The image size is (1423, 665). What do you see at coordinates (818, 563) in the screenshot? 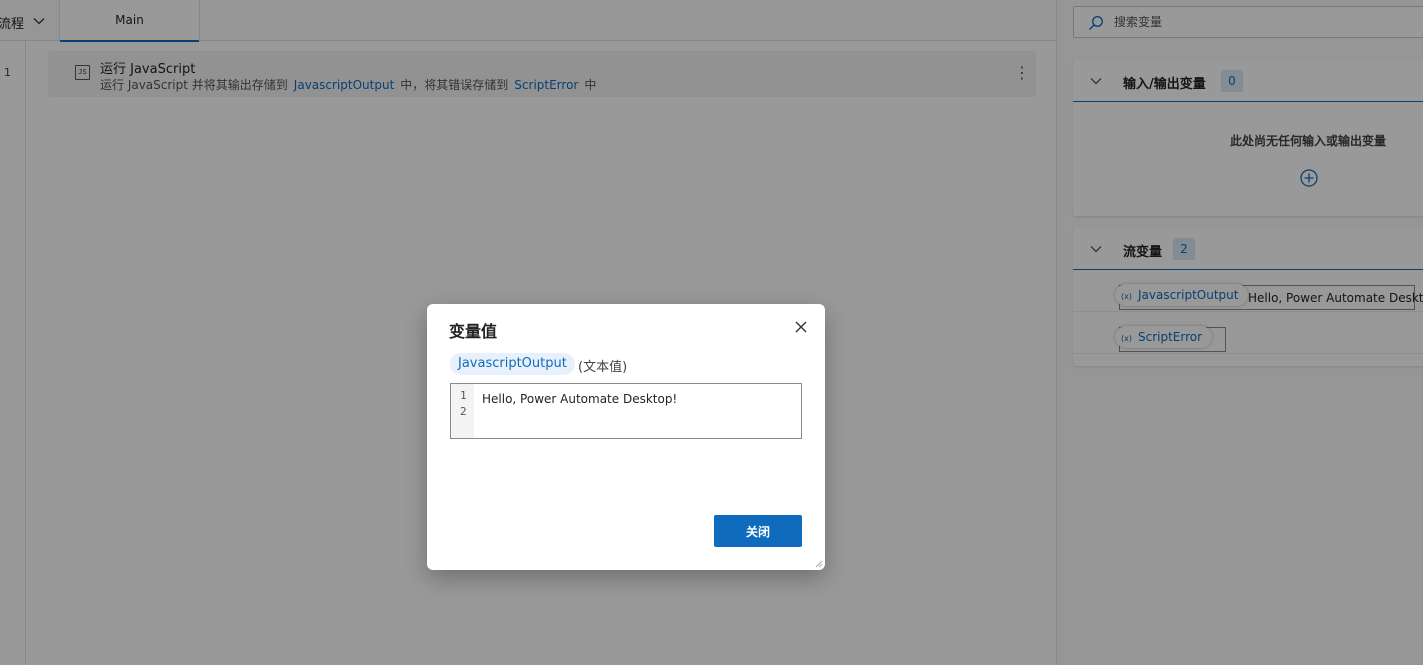
I see `resize-grip-icon` at bounding box center [818, 563].